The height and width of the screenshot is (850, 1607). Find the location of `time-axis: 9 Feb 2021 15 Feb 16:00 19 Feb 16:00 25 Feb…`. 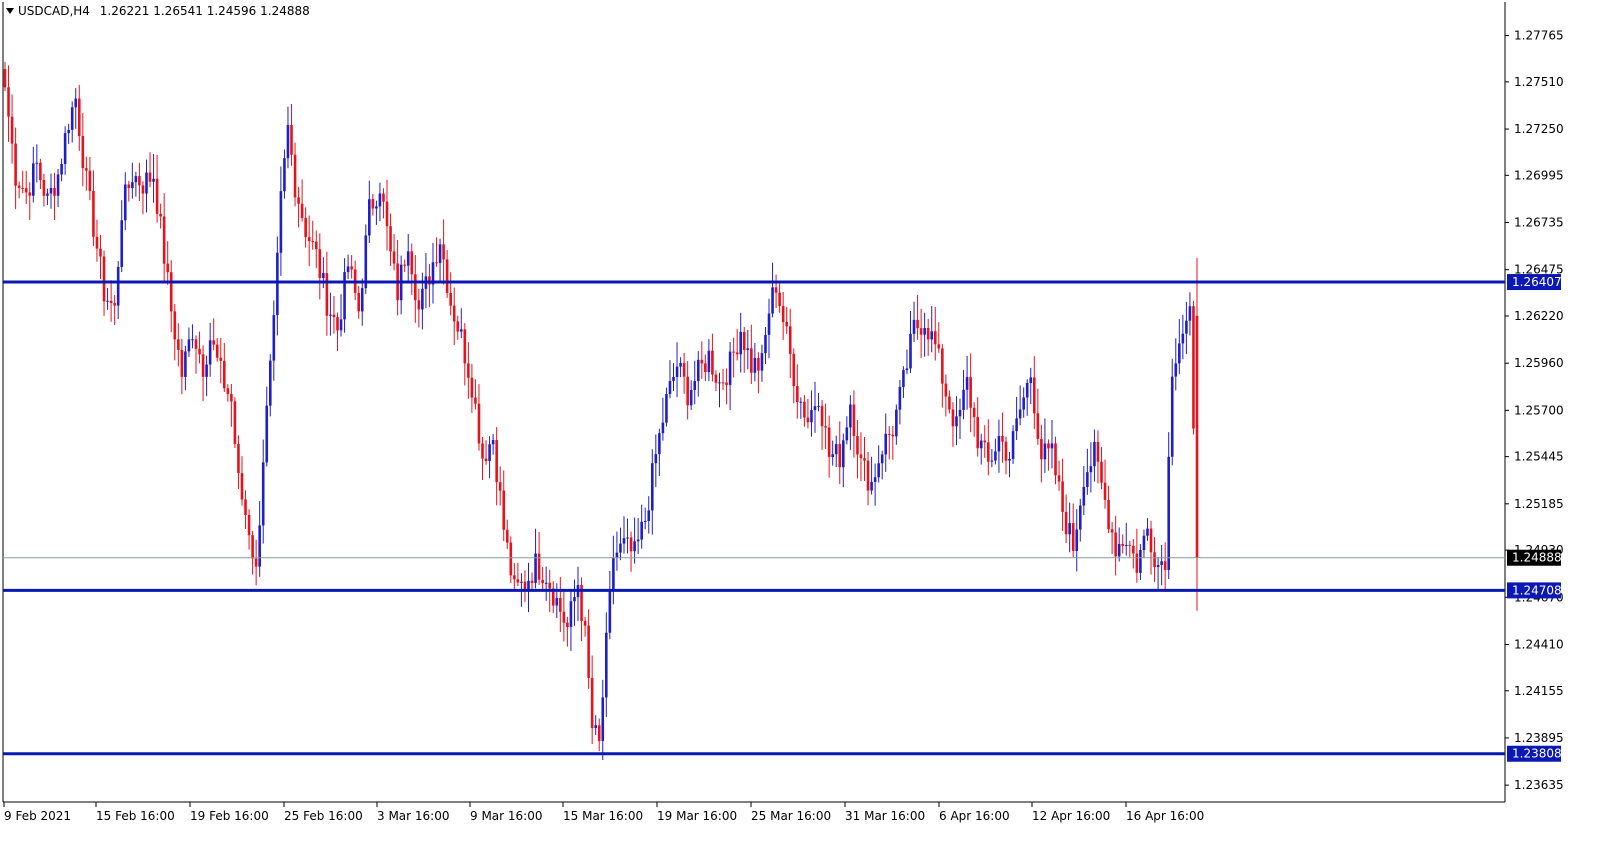

time-axis: 9 Feb 2021 15 Feb 16:00 19 Feb 16:00 25 Feb… is located at coordinates (603, 812).